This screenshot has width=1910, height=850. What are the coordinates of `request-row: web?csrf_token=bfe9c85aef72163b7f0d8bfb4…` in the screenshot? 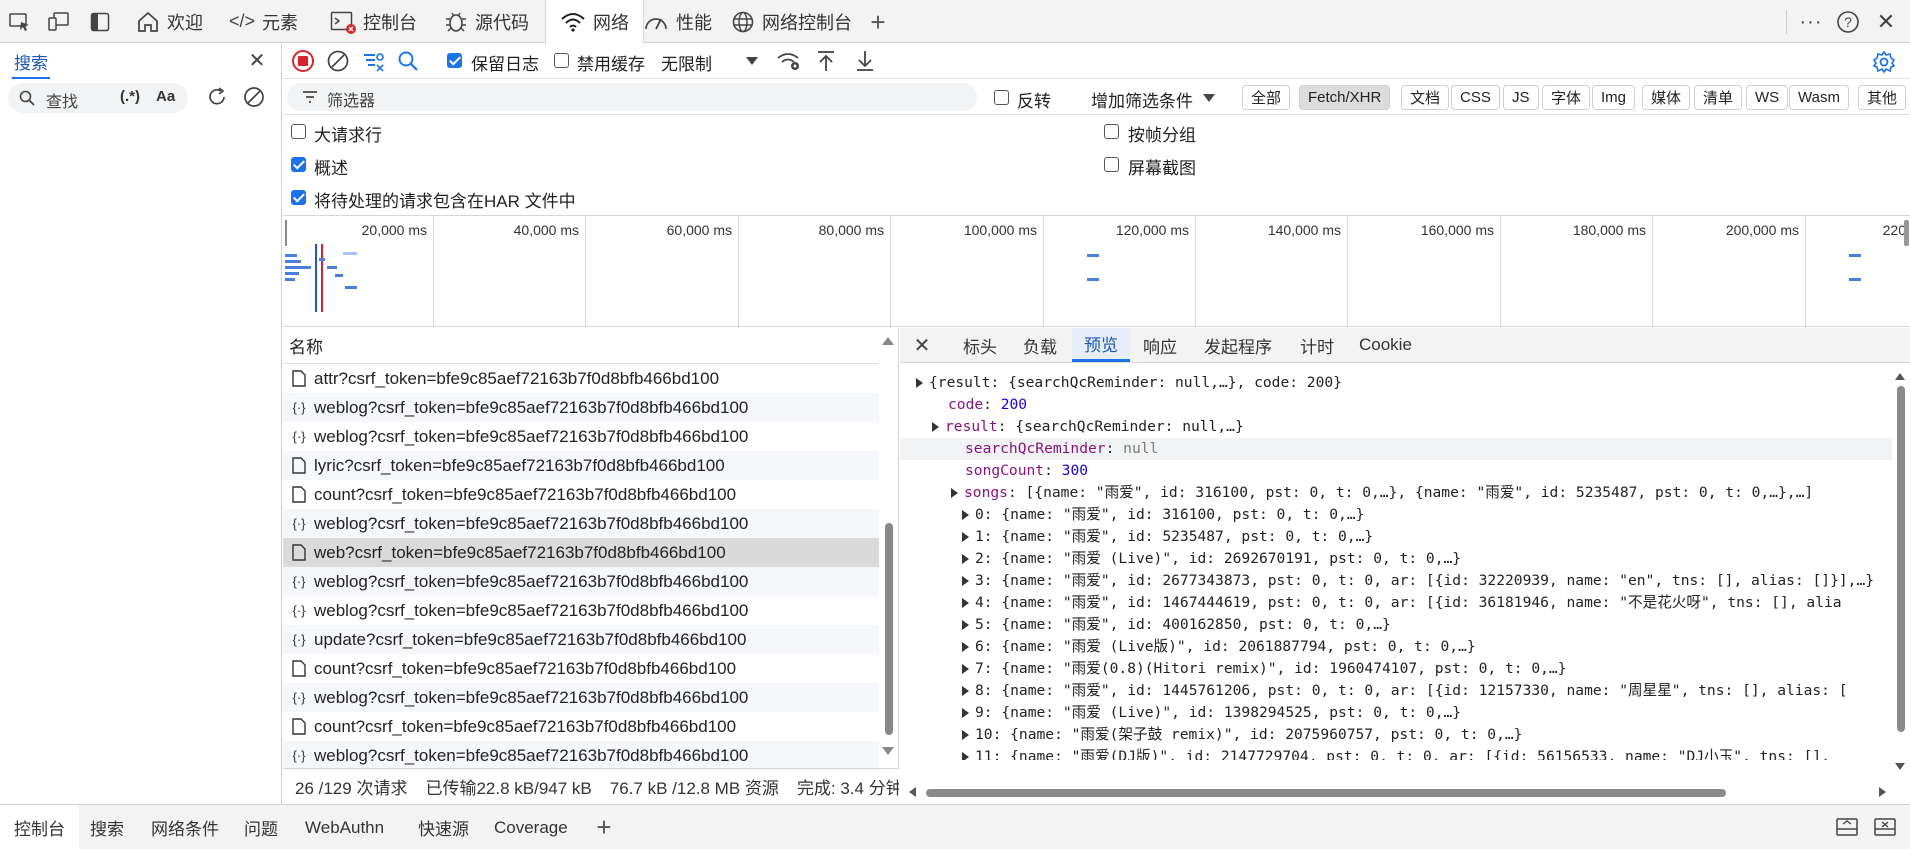 It's located at (581, 552).